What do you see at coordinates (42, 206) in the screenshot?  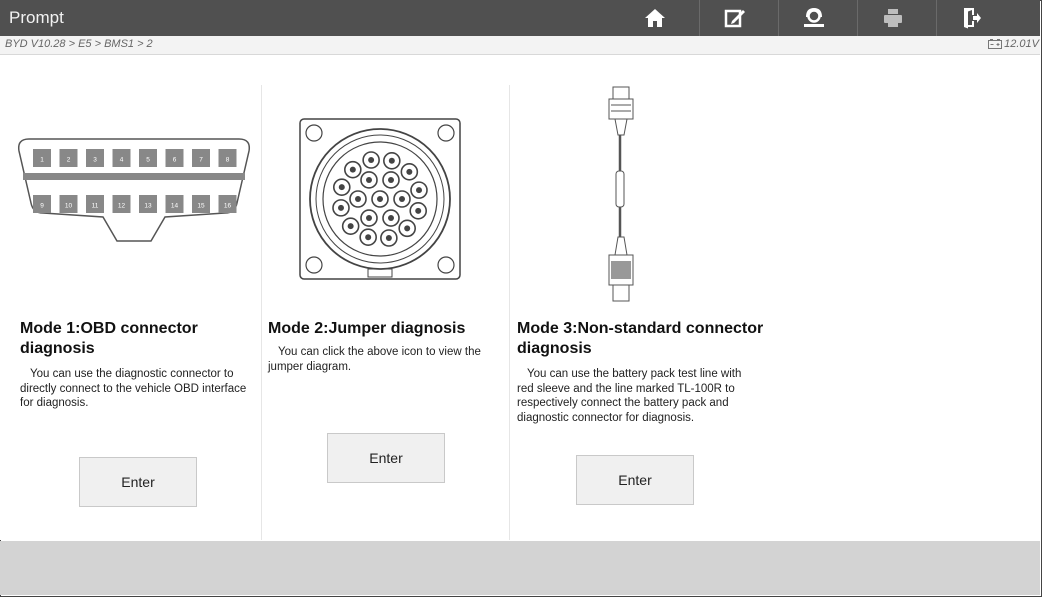 I see `obd-pin-label: 9` at bounding box center [42, 206].